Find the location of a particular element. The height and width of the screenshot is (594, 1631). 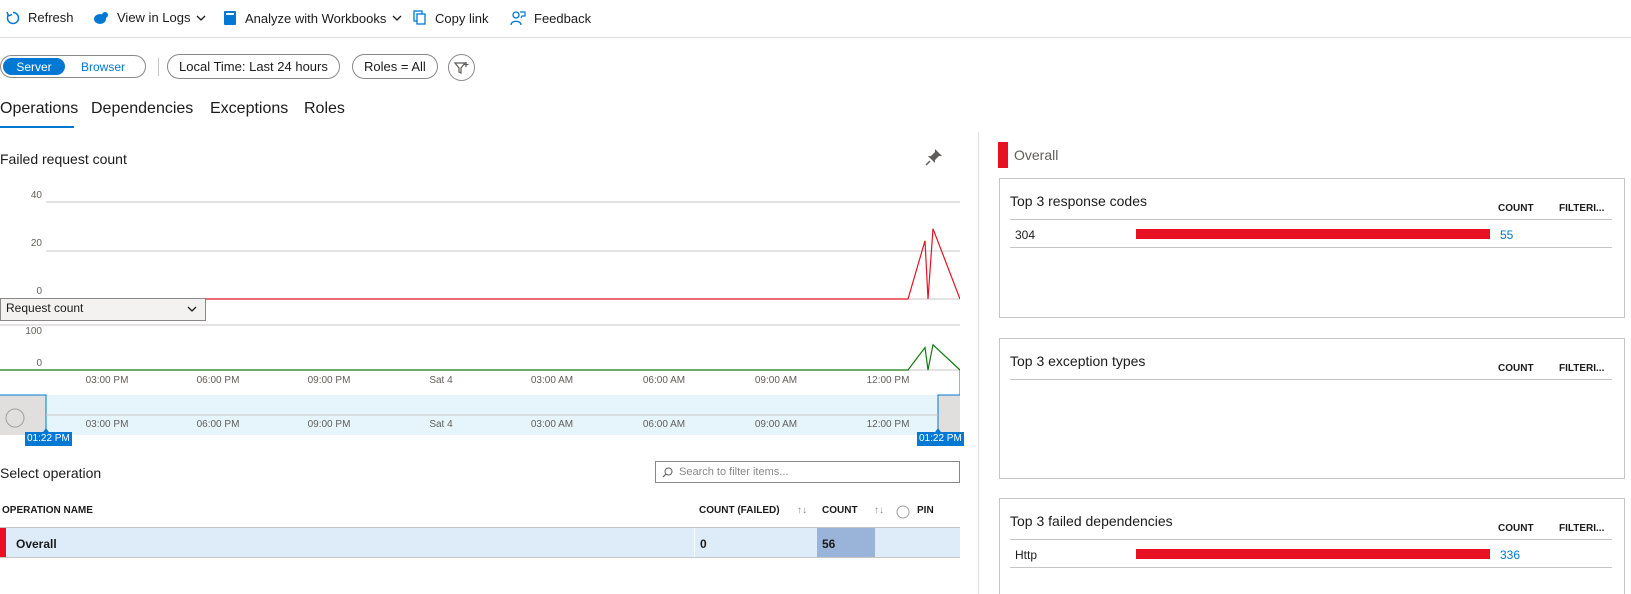

time-axis-label: 03:00 AM is located at coordinates (552, 424).